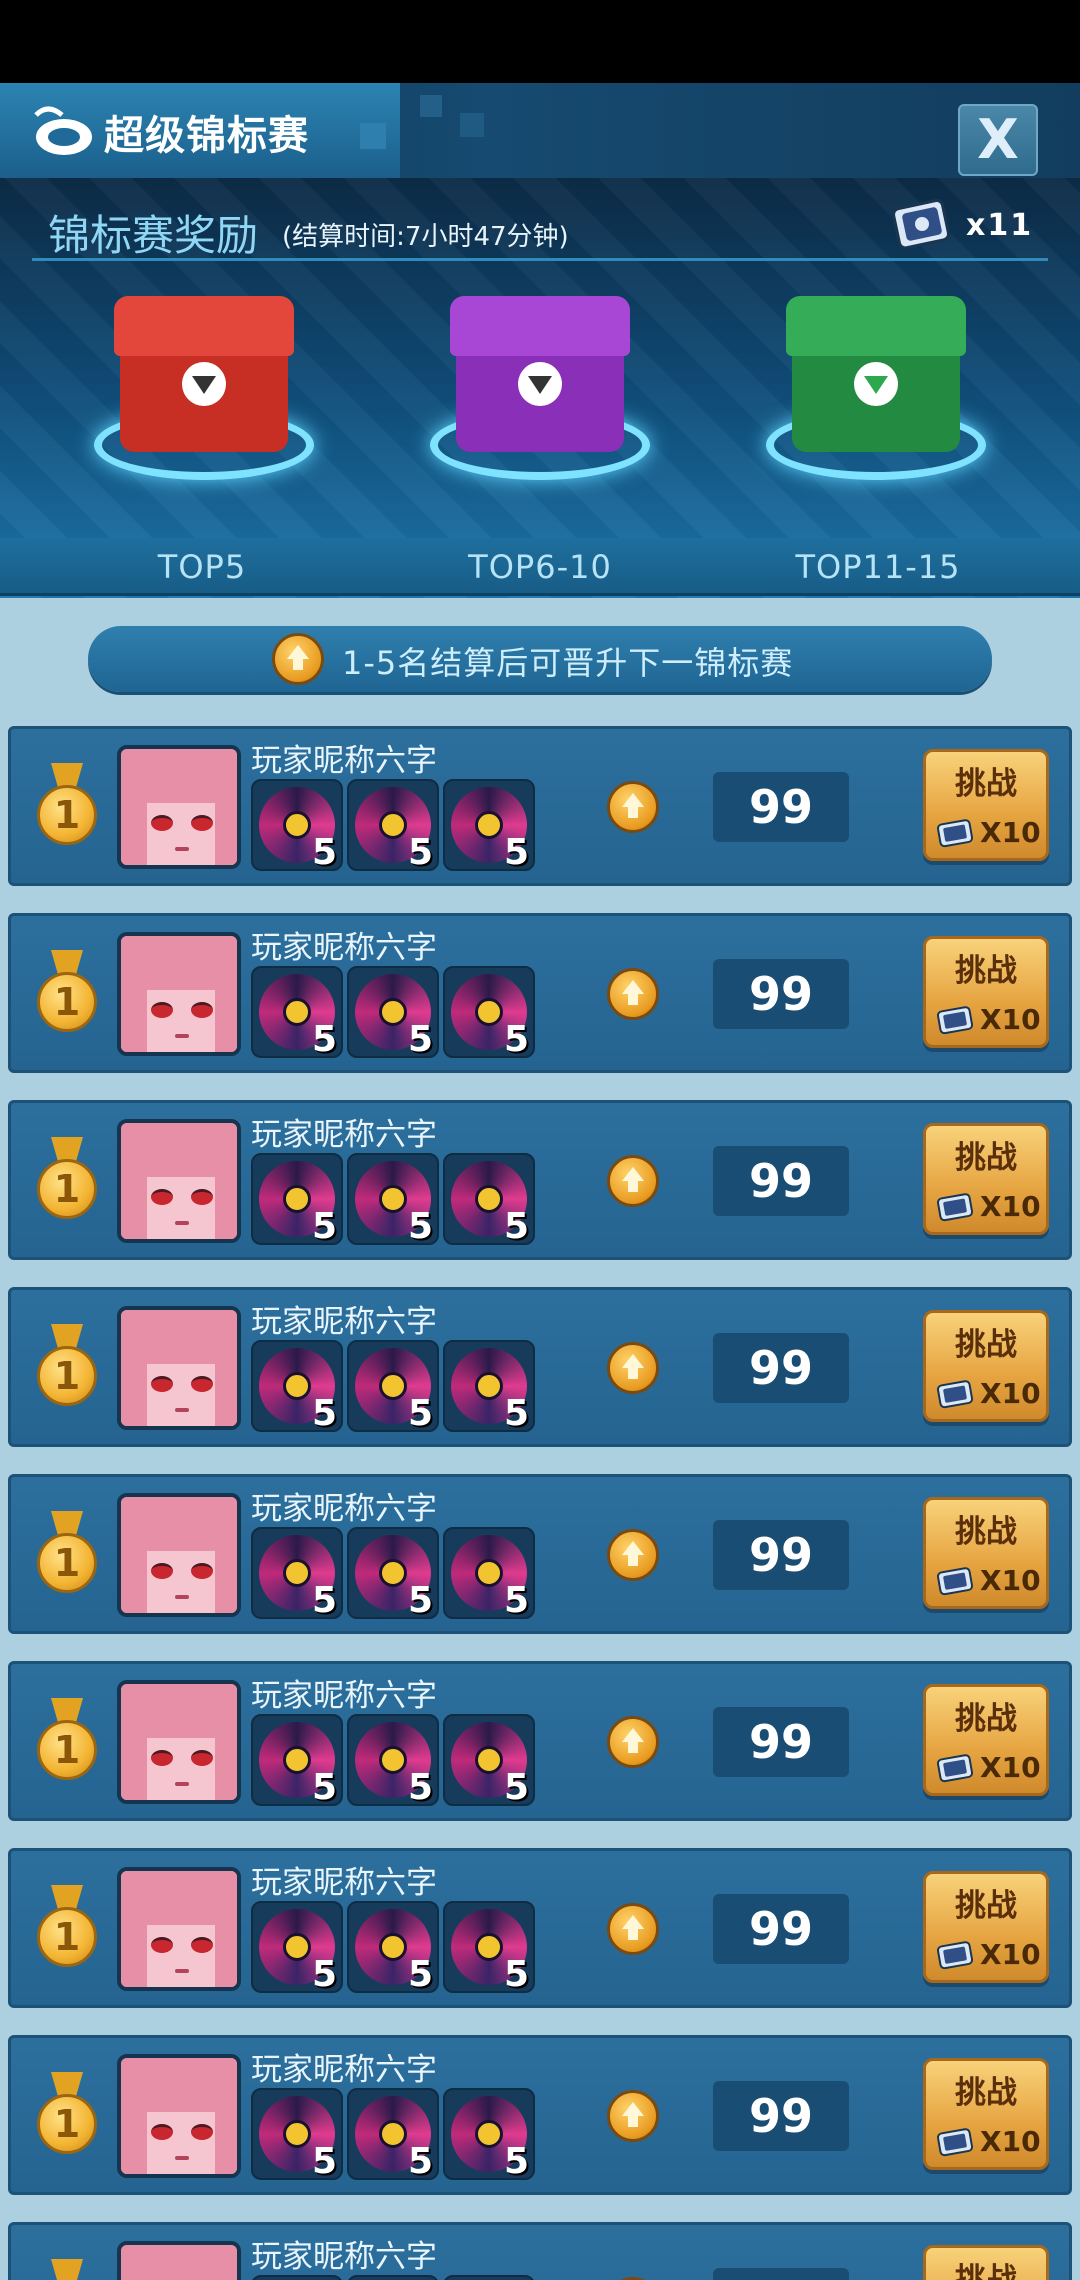  Describe the element at coordinates (206, 136) in the screenshot. I see `page-title: 超级锦标赛` at that location.